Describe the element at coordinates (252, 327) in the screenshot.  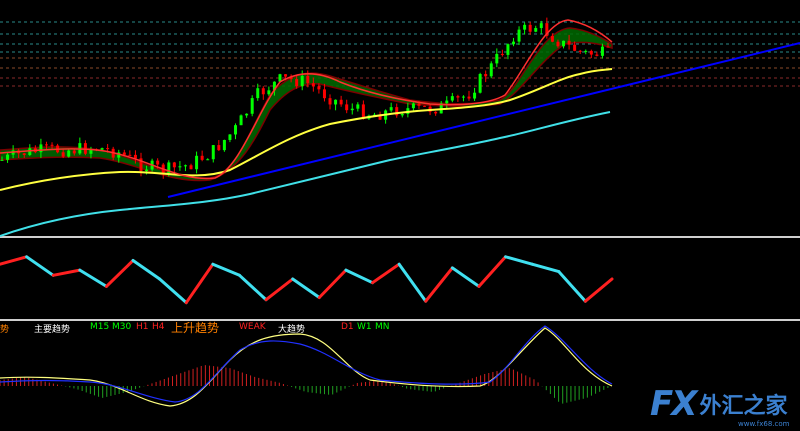
I see `weak-label: WEAK` at that location.